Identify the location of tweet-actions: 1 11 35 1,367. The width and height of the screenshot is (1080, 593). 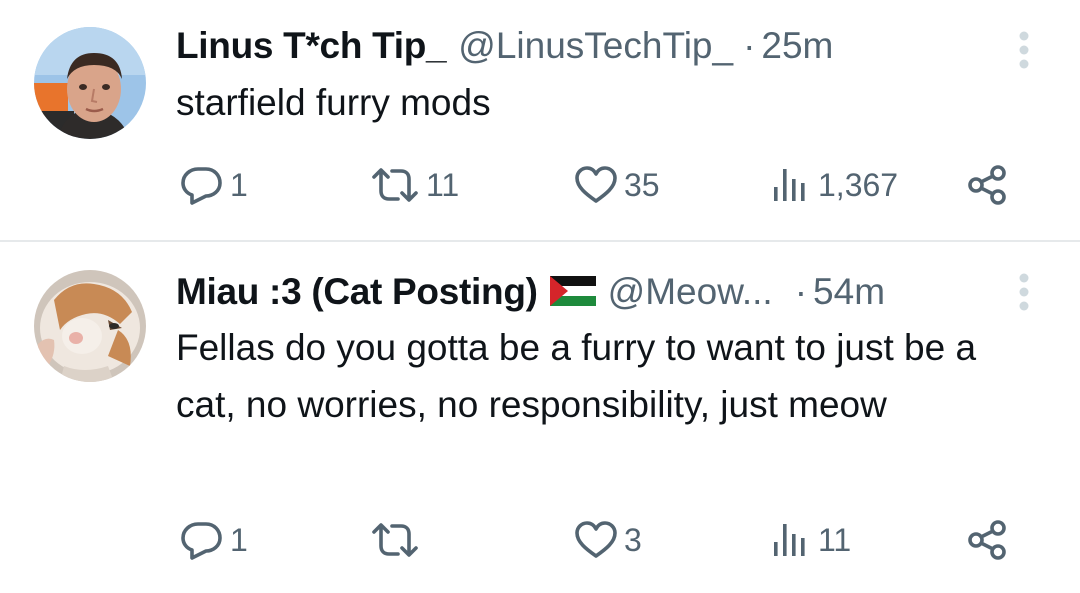
(606, 185).